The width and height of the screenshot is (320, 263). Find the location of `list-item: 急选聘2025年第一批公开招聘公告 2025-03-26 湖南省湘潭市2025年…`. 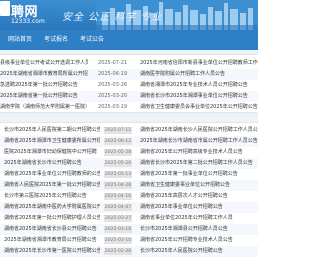

list-item: 急选聘2025年第一批公开招聘公告 2025-03-26 湖南省湘潭市2025年… is located at coordinates (129, 85).